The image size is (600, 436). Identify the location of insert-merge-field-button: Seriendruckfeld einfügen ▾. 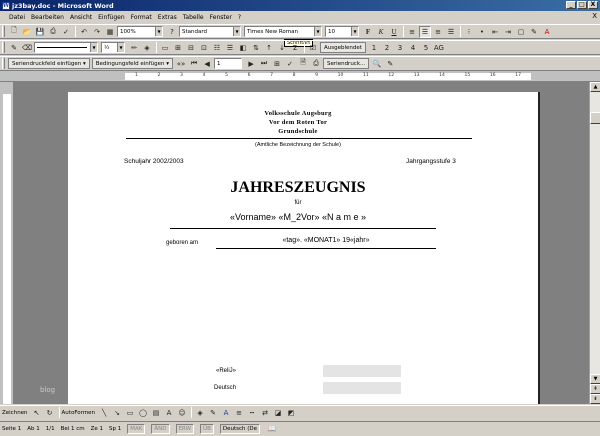
(49, 63).